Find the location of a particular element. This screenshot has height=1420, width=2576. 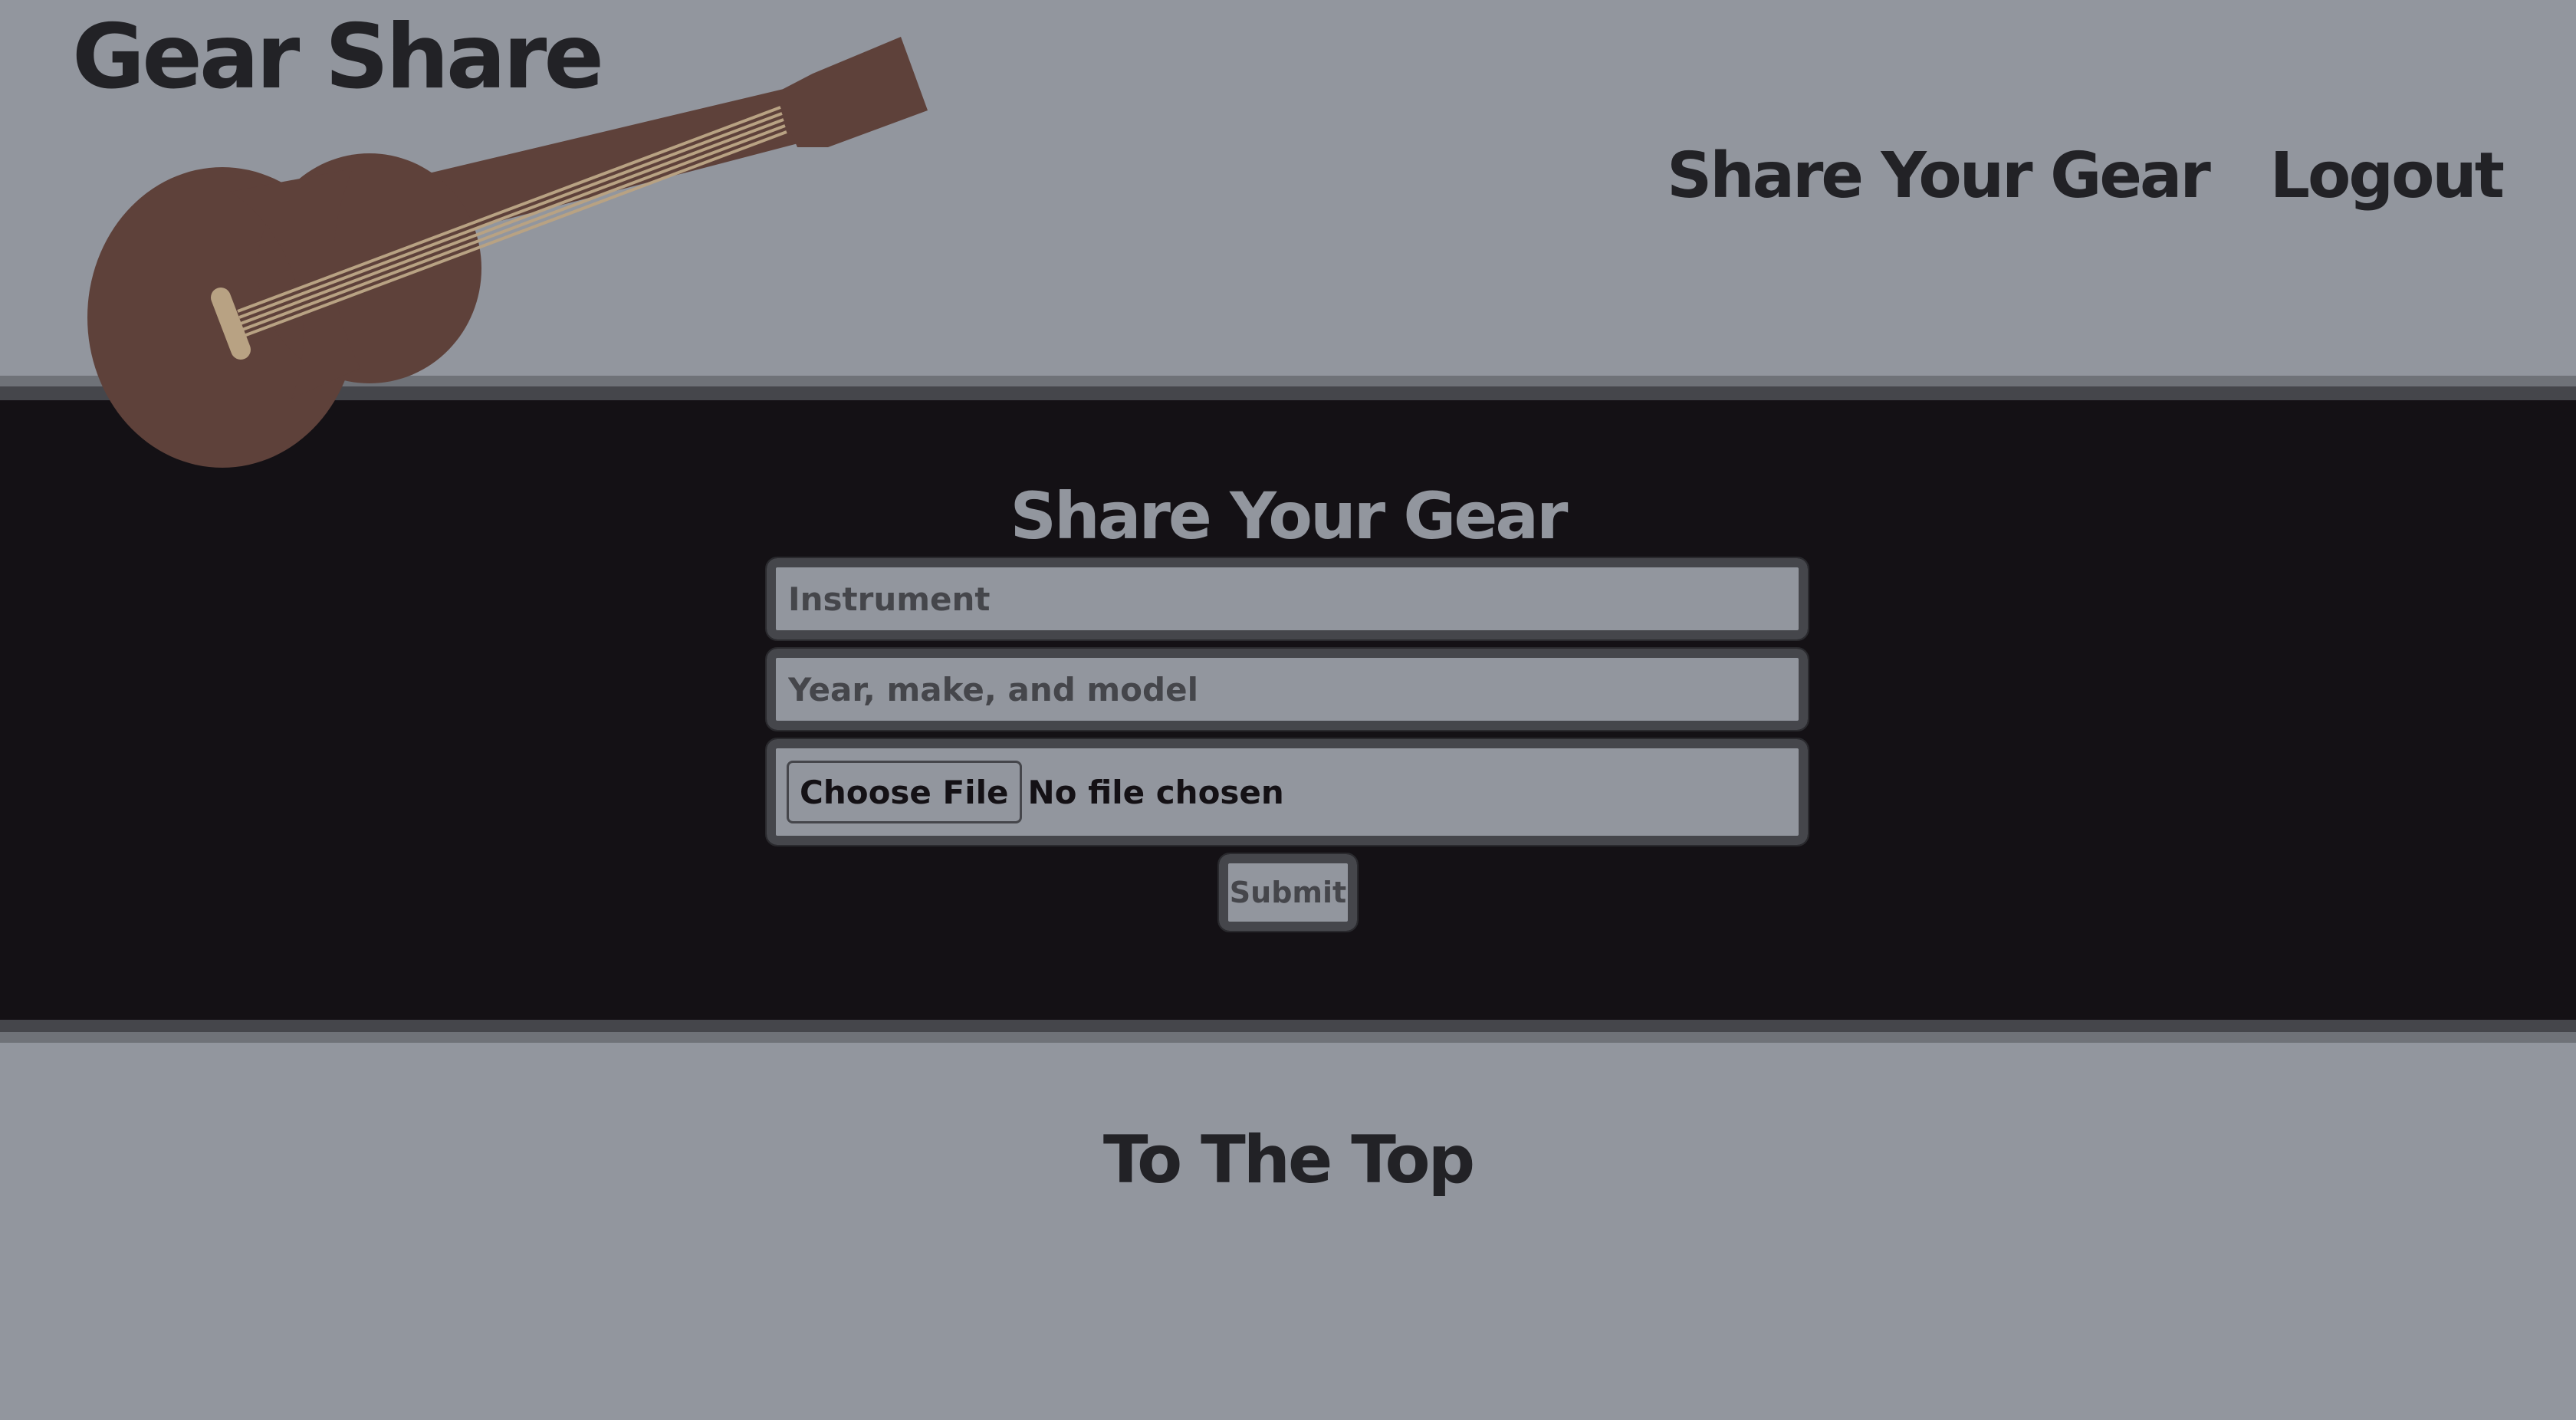

file-status-text: No file chosen is located at coordinates (1155, 792).